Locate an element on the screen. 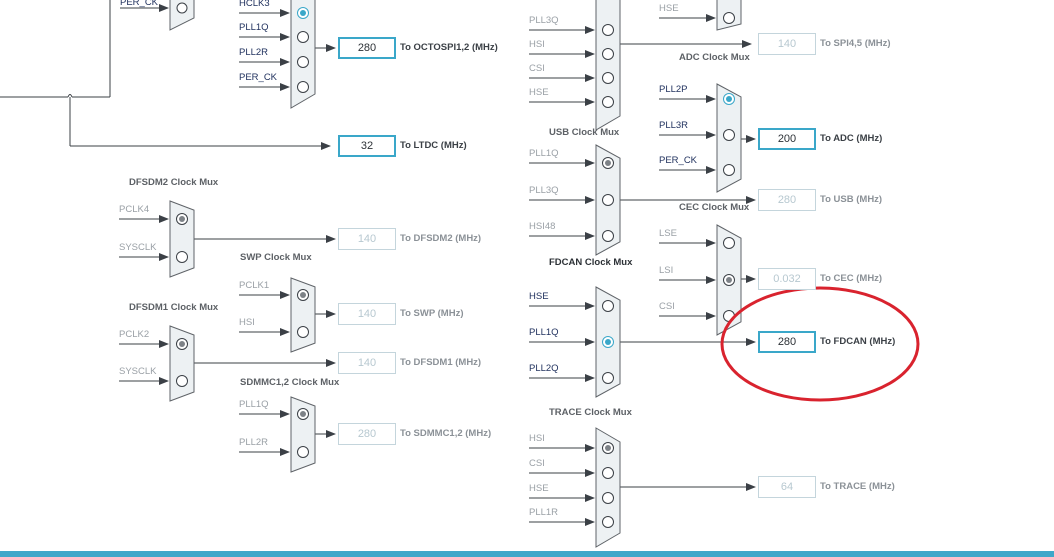 This screenshot has height=557, width=1054. mux-sdmmc-input-label-0: PLL1Q is located at coordinates (254, 404).